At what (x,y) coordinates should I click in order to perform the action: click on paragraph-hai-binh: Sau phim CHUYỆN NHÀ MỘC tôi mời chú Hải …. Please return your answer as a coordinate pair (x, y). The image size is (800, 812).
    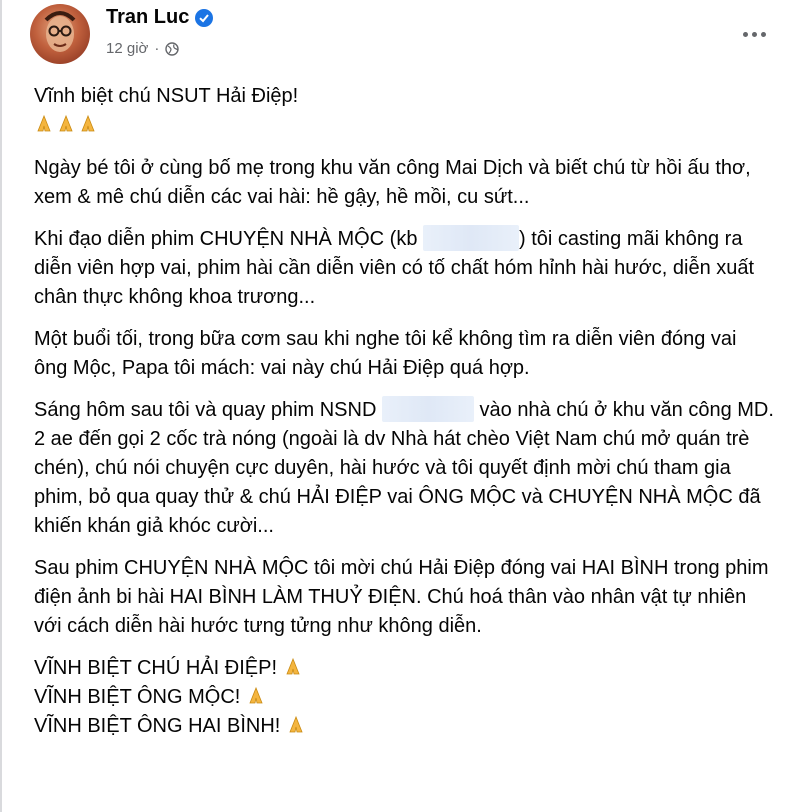
    Looking at the image, I should click on (401, 597).